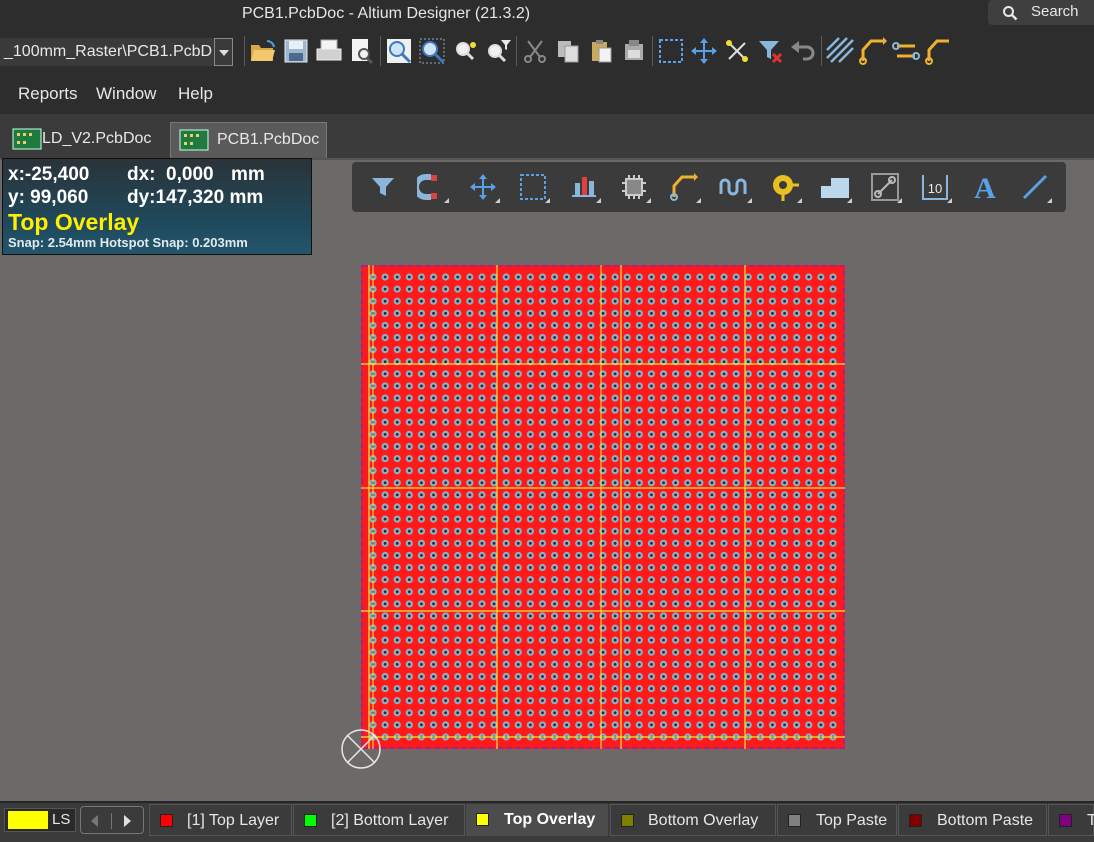 This screenshot has width=1094, height=842. I want to click on interactive-length-icon, so click(735, 187).